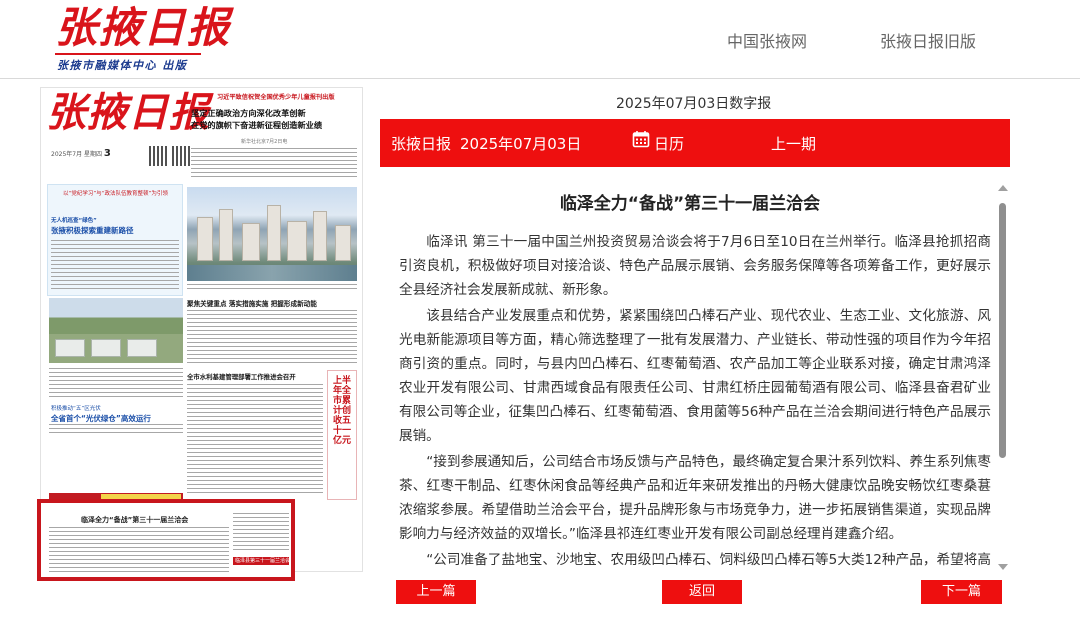  Describe the element at coordinates (143, 27) in the screenshot. I see `logo-text: 张掖日报` at that location.